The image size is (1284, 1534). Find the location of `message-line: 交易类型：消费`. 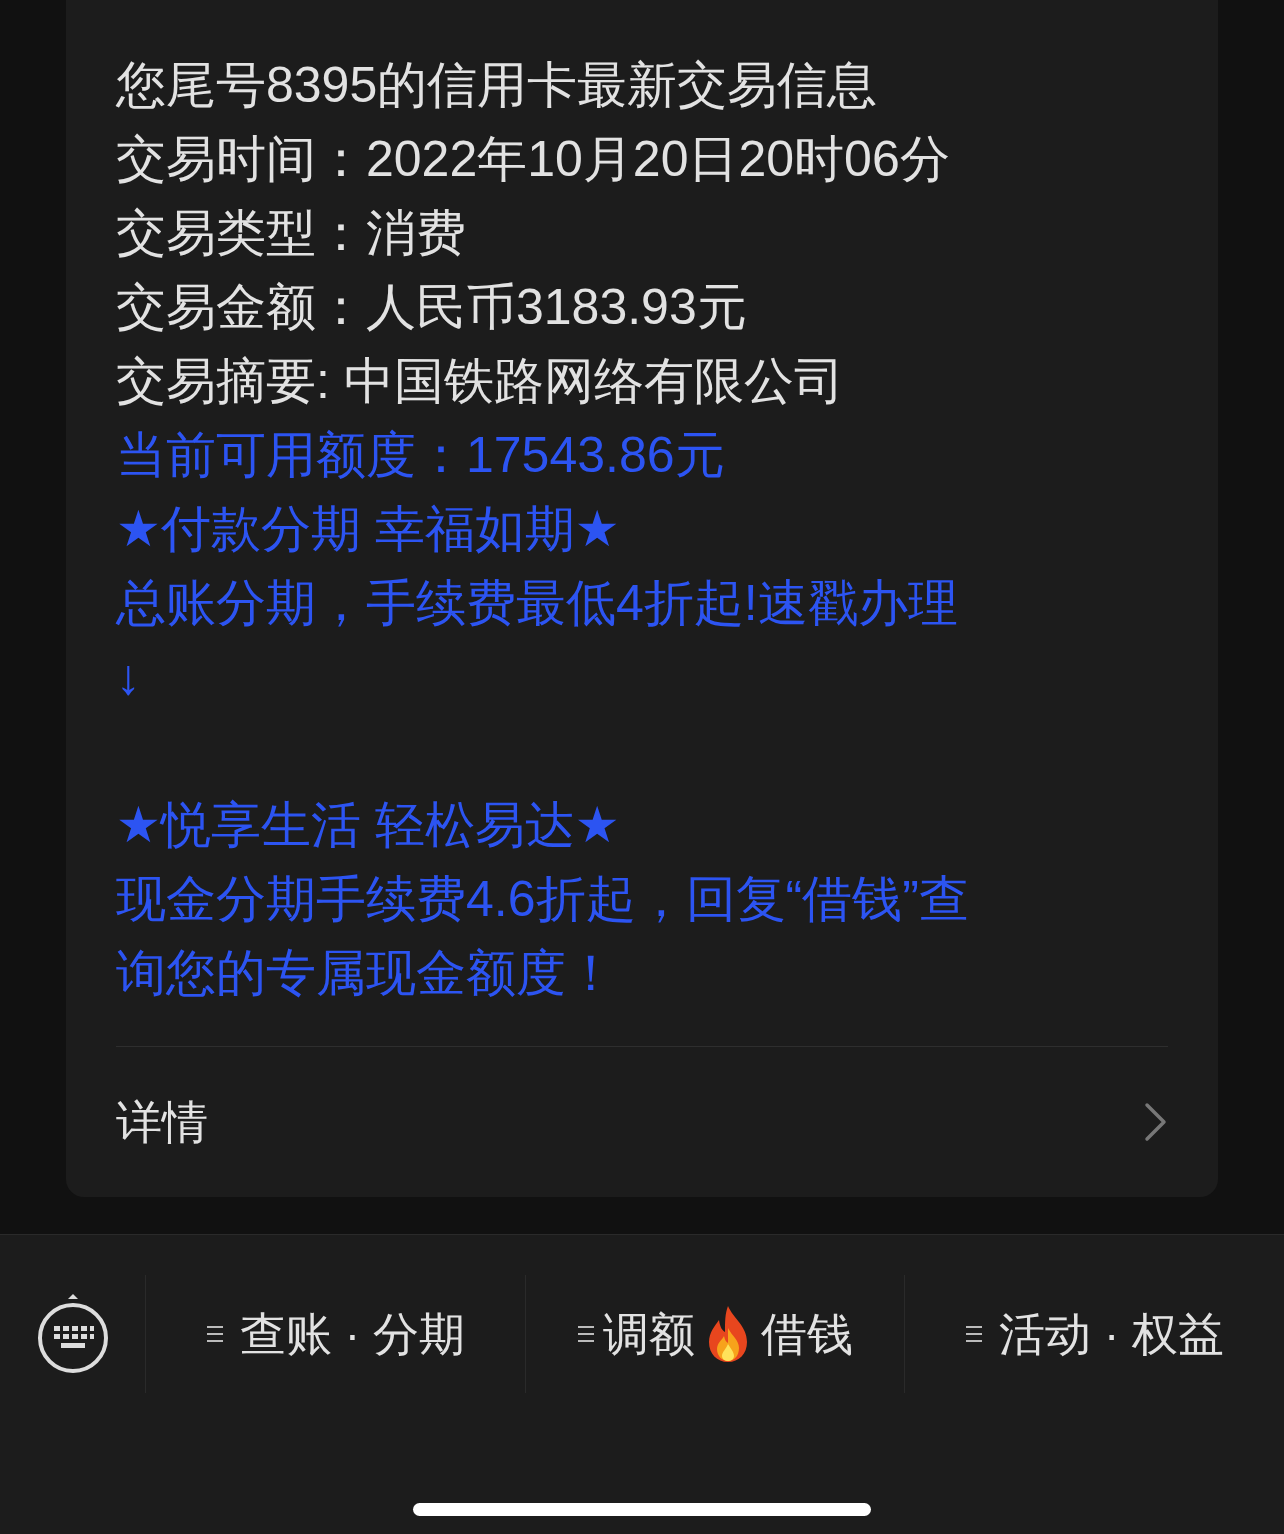

message-line: 交易类型：消费 is located at coordinates (291, 233).